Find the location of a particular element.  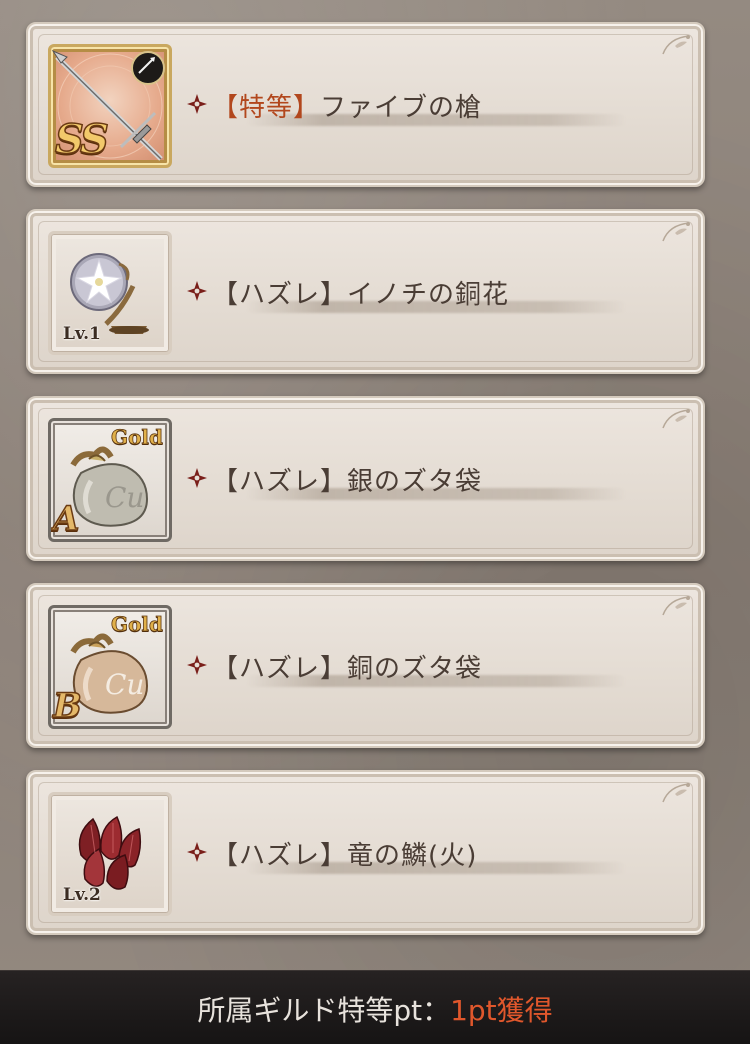

result-card: Lv.1 【ハズレ】イノチの銅花 is located at coordinates (365, 291).